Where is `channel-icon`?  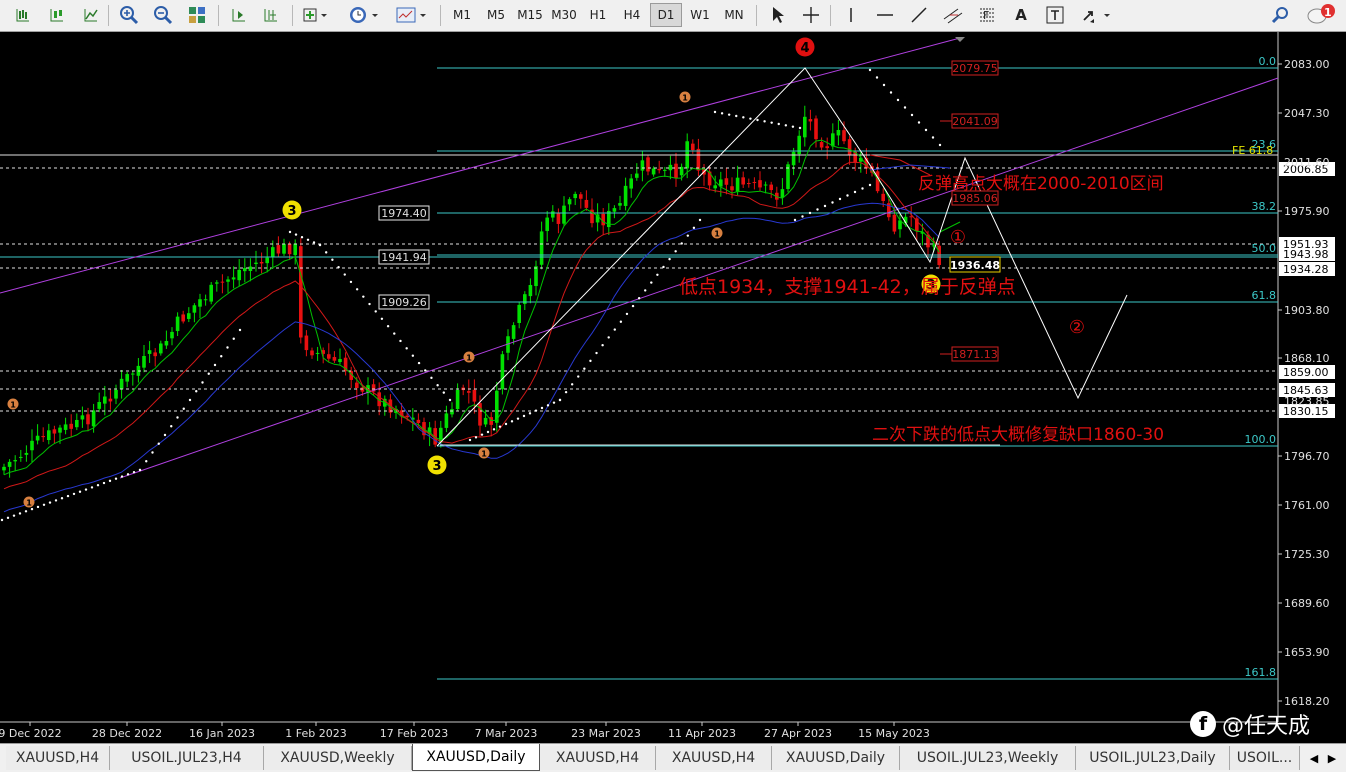
channel-icon is located at coordinates (953, 15).